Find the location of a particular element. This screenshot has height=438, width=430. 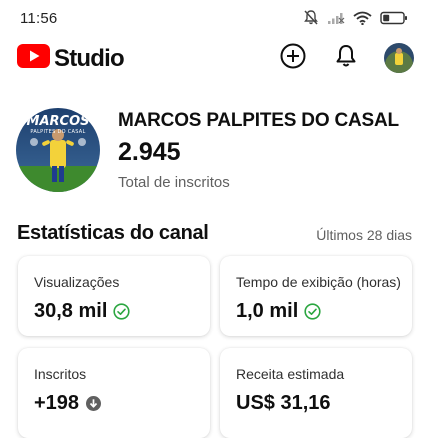

stat-card-subscribers: Inscritos +198 is located at coordinates (114, 393).